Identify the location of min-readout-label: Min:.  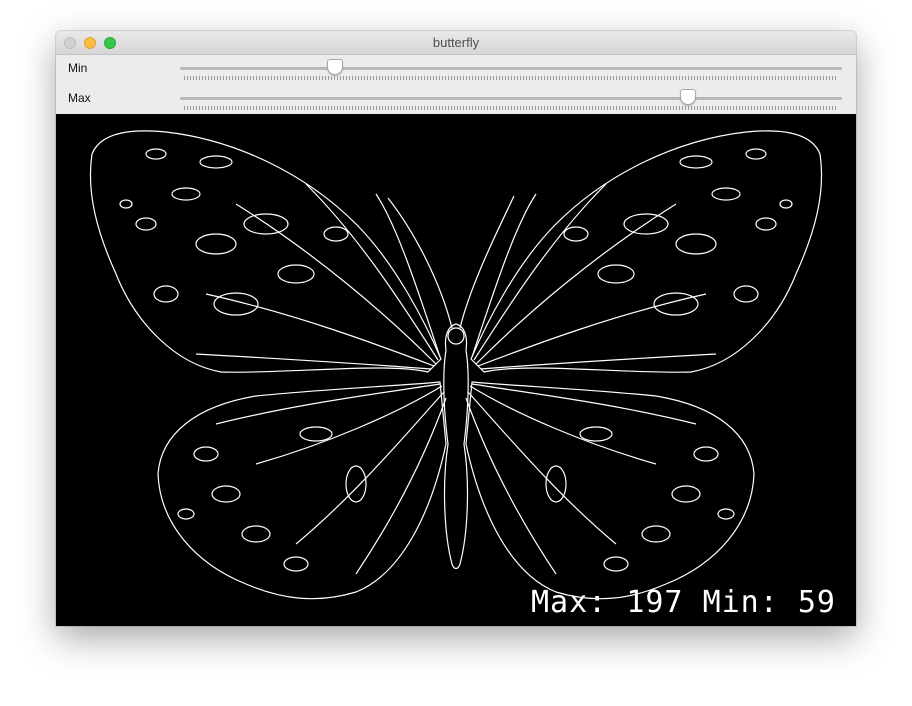
(740, 602).